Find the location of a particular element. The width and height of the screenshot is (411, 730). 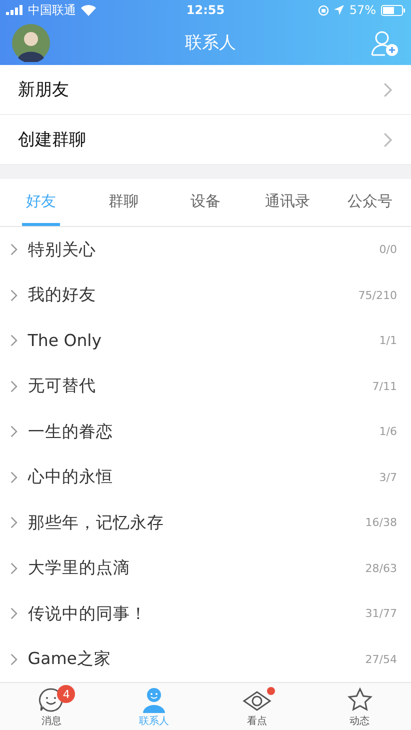

group-row: The Only 1/1 is located at coordinates (205, 341).